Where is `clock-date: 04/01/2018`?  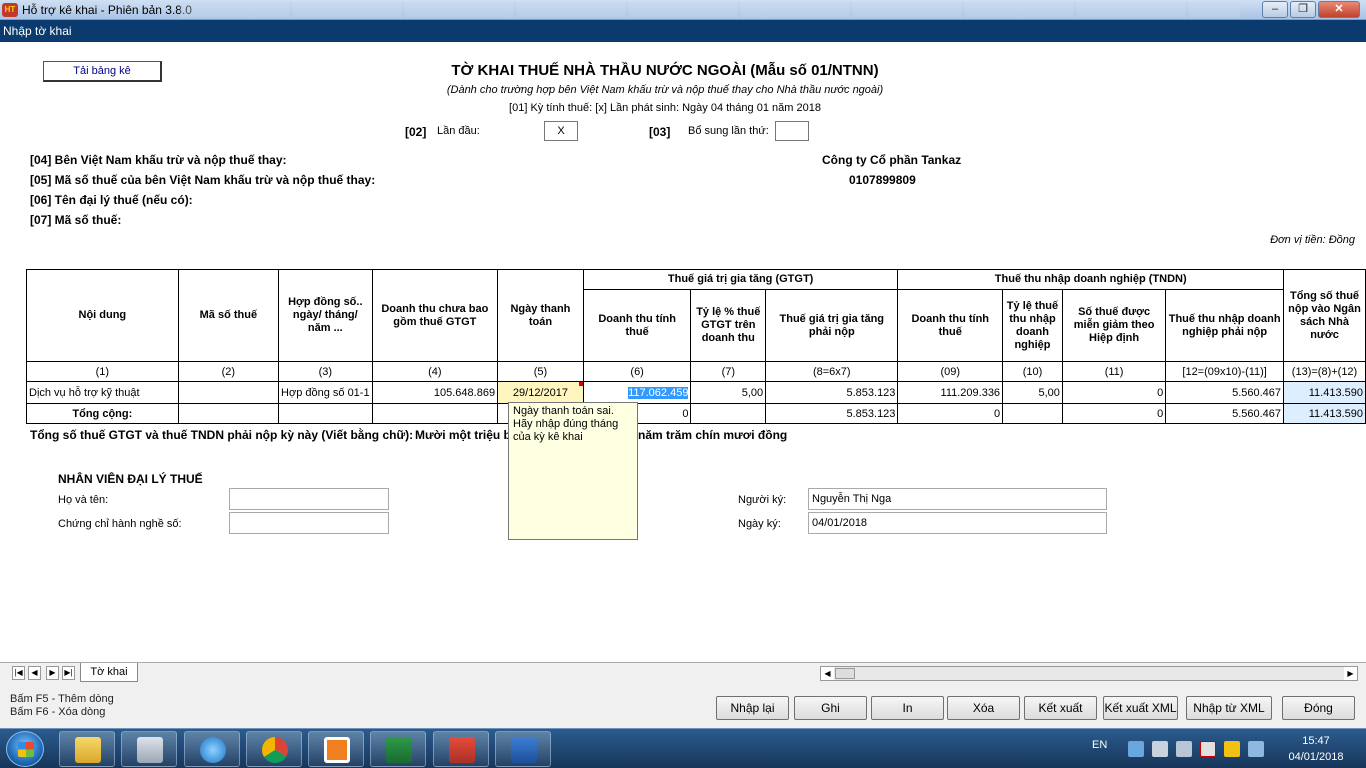 clock-date: 04/01/2018 is located at coordinates (1316, 757).